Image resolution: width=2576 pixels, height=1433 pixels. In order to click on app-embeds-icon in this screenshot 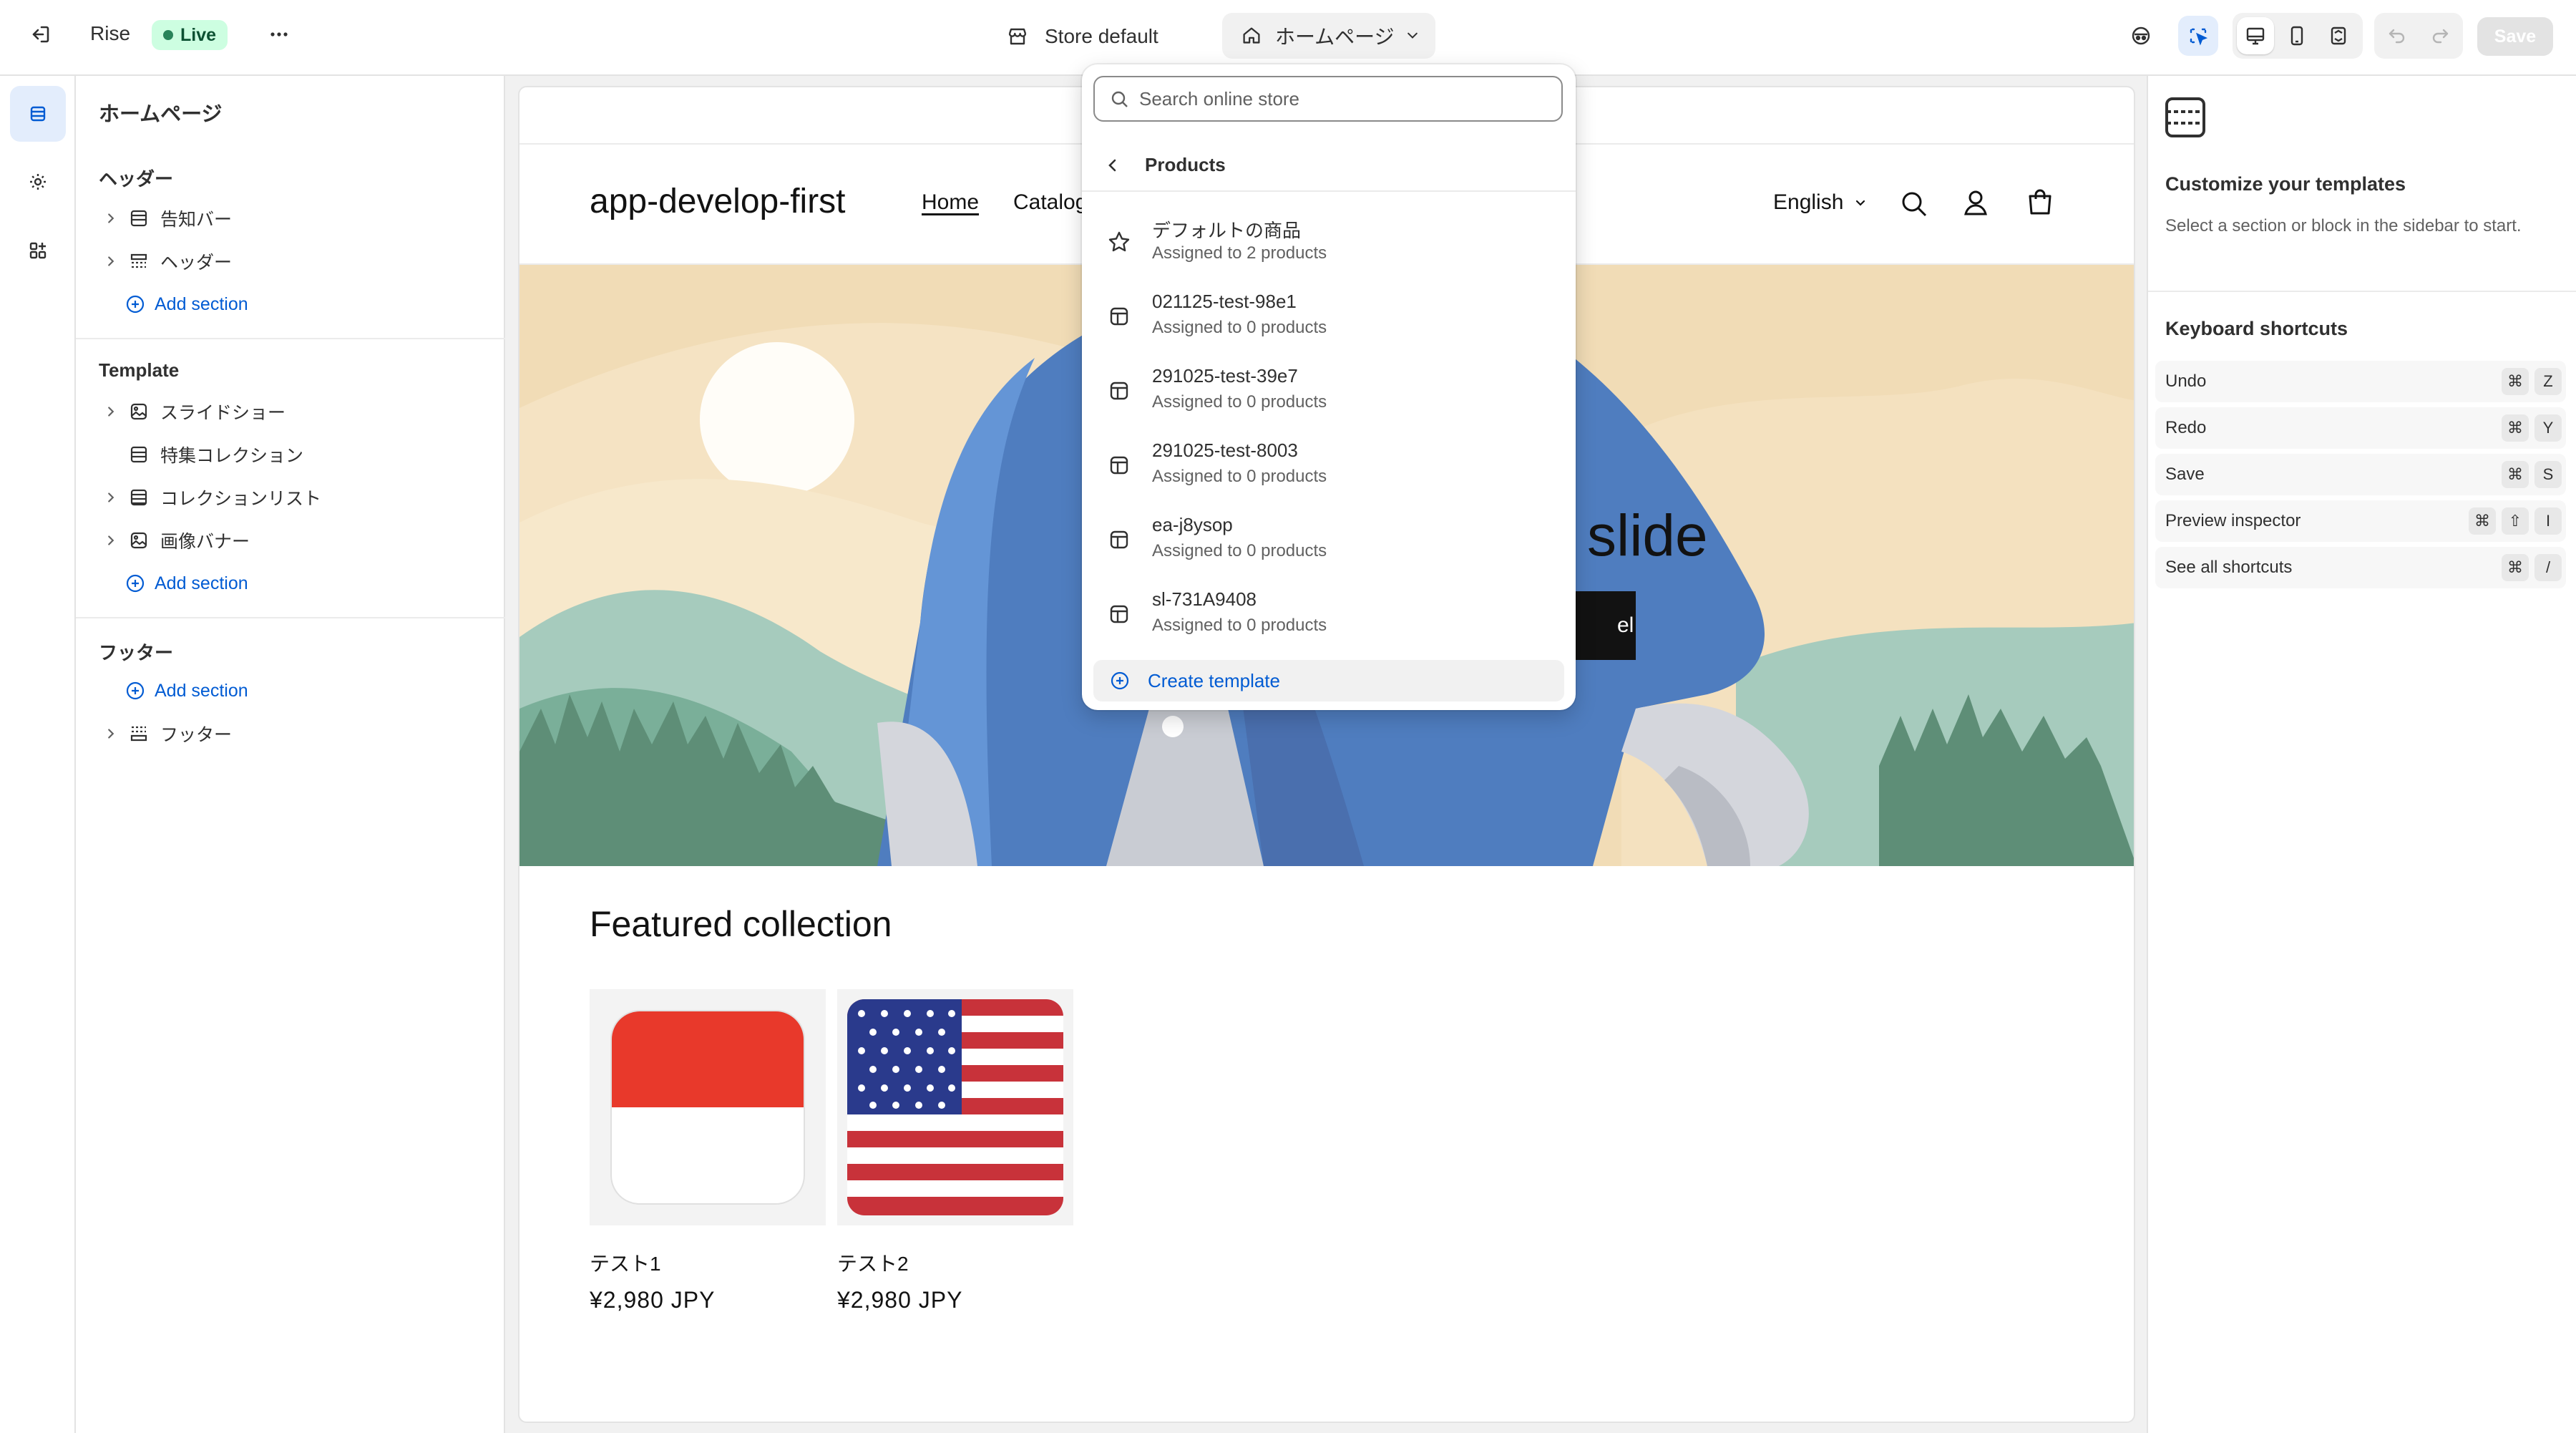, I will do `click(38, 250)`.